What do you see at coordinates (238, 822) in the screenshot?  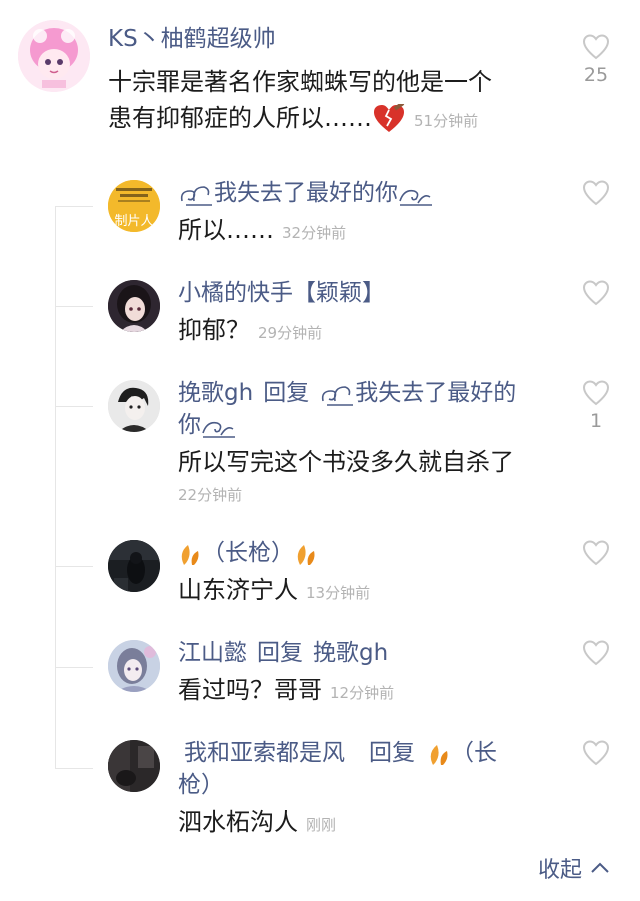 I see `reply-text-content: 泗水柘沟人` at bounding box center [238, 822].